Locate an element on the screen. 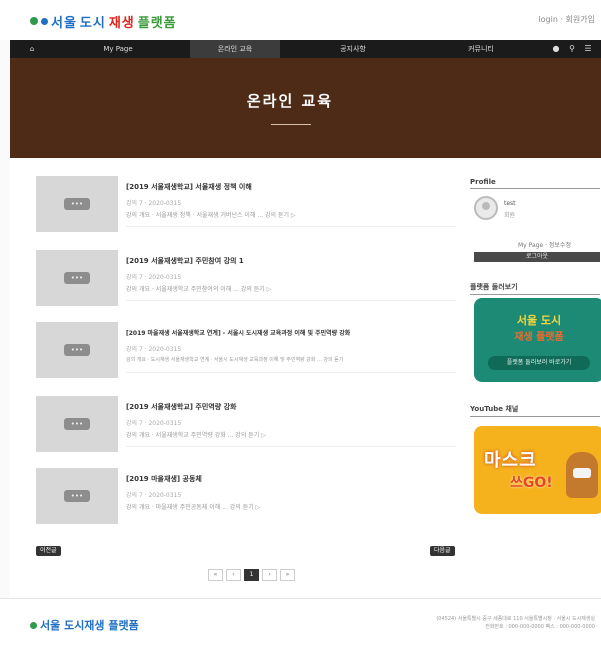 The height and width of the screenshot is (651, 601). mask-campaign-banner: 마스크 쓰GO! is located at coordinates (537, 470).